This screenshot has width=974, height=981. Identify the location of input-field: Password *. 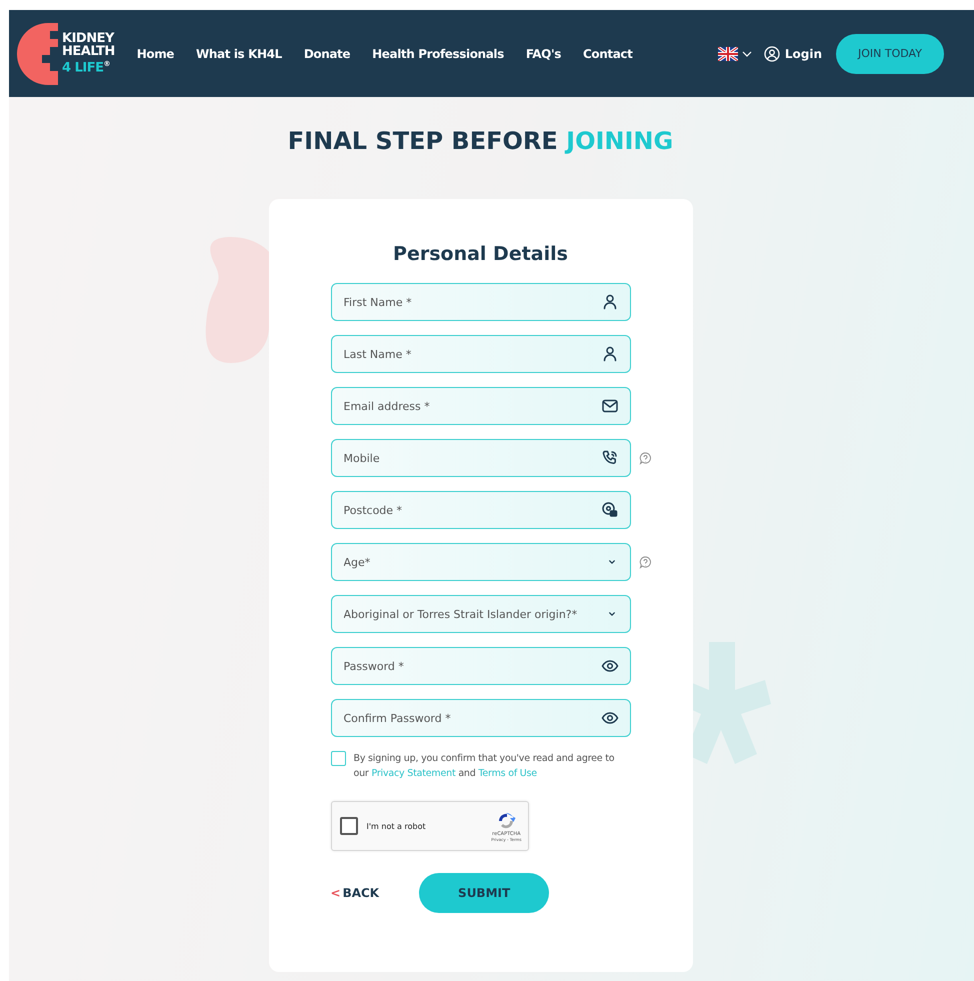
(480, 666).